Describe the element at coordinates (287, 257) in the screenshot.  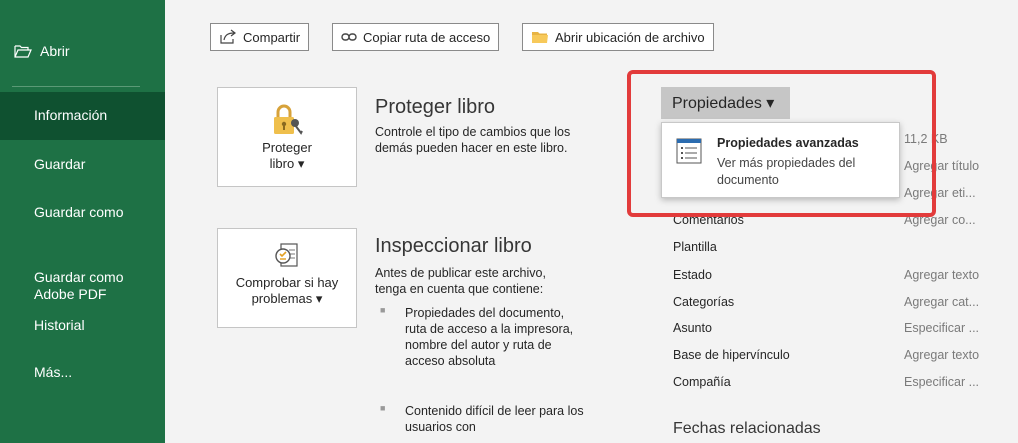
I see `inspect-document-icon` at that location.